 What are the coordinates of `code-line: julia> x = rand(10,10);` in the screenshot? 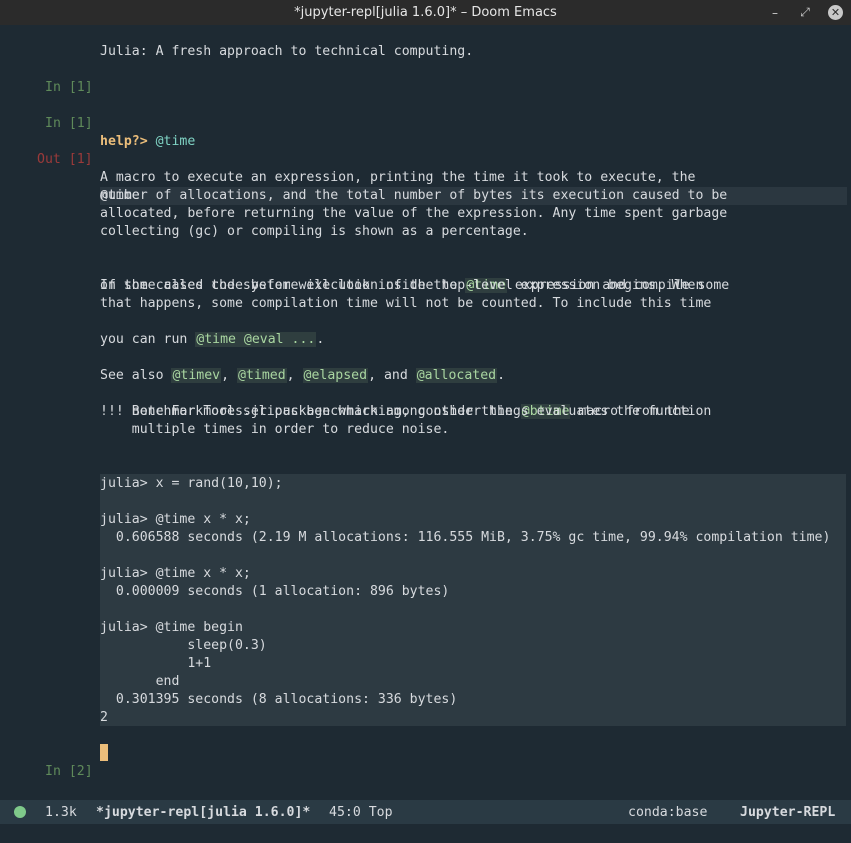 It's located at (191, 483).